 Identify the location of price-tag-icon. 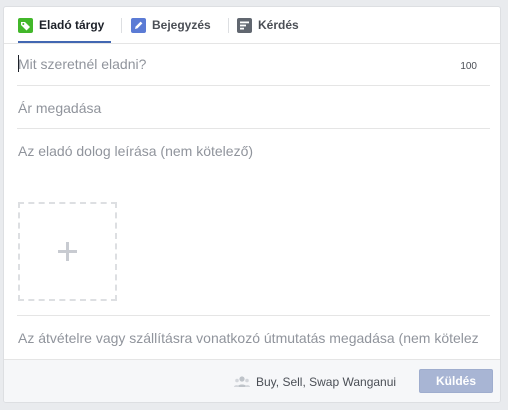
(25, 25).